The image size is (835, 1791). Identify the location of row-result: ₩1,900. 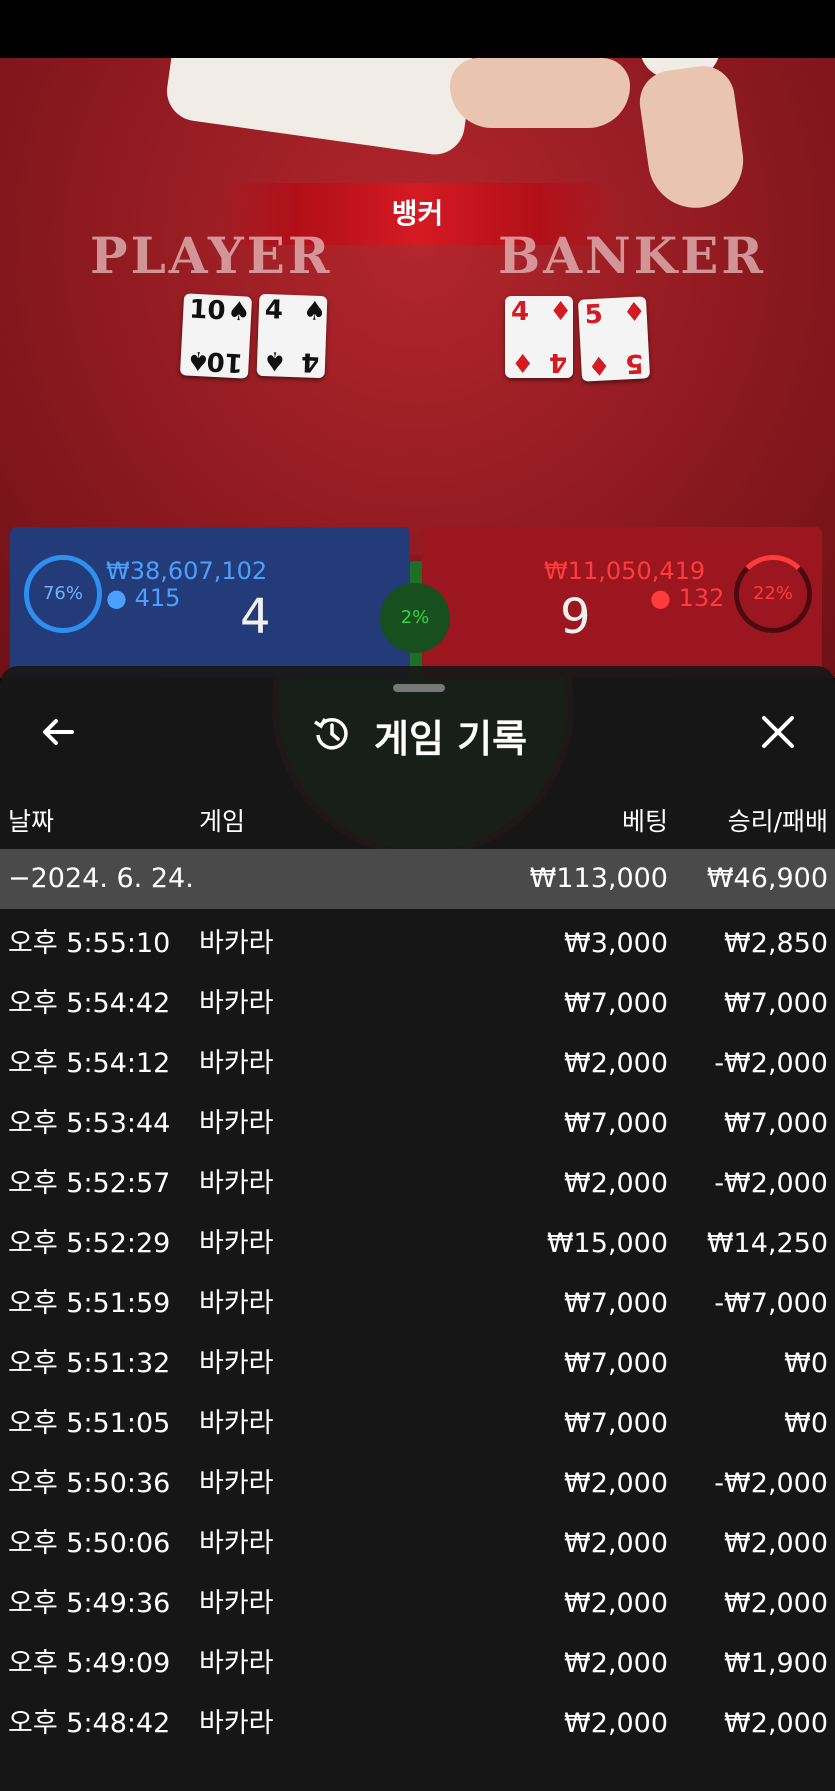
(776, 1663).